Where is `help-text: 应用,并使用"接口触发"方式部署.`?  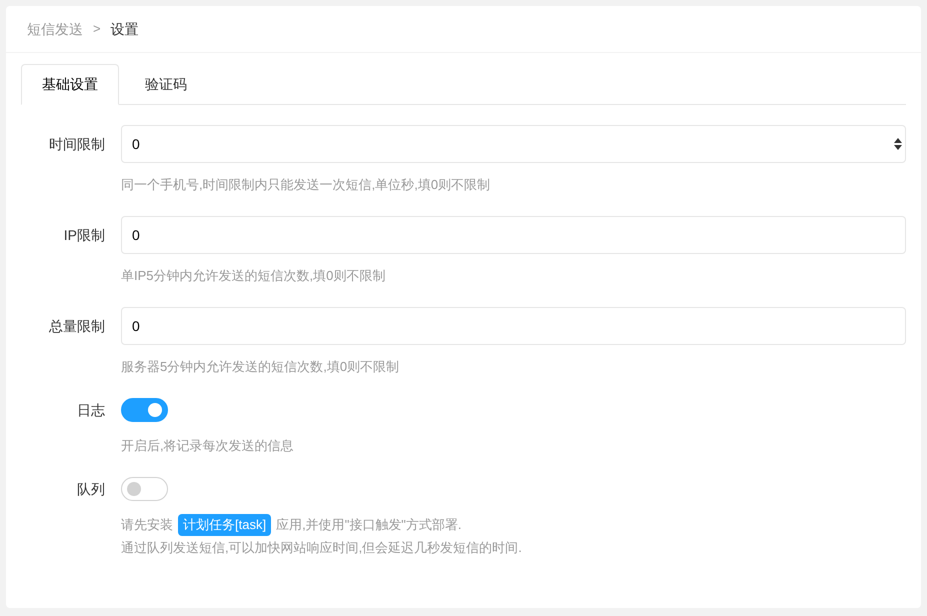 help-text: 应用,并使用"接口触发"方式部署. is located at coordinates (369, 525).